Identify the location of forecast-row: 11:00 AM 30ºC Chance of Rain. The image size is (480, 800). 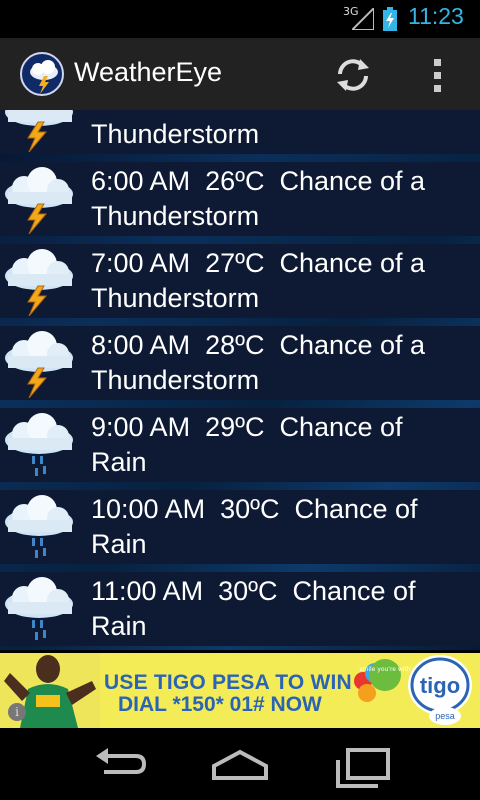
(240, 609).